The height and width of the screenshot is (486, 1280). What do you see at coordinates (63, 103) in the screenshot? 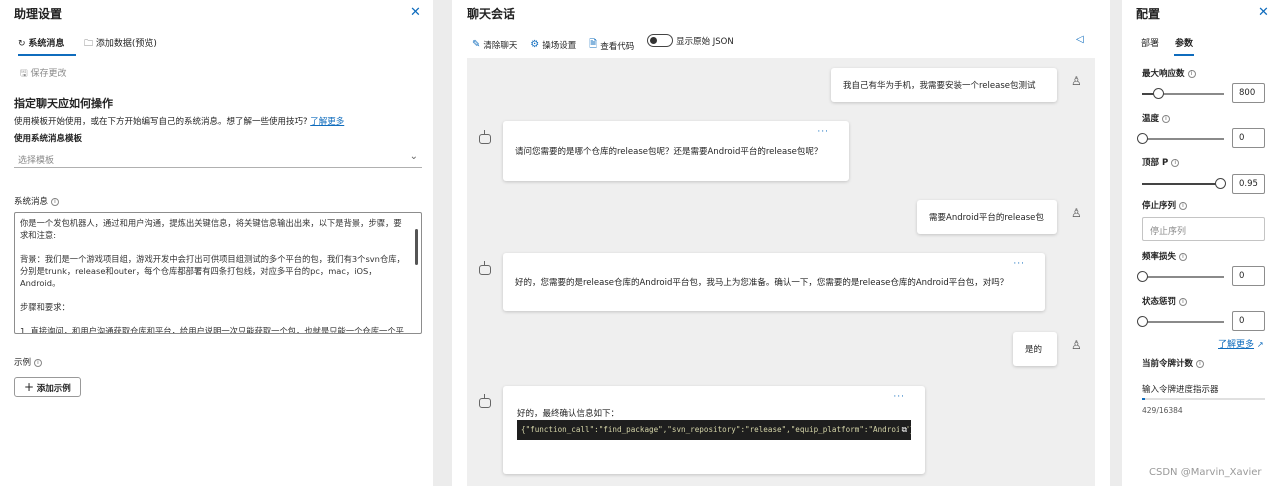
I see `section-heading: 指定聊天应如何操作` at bounding box center [63, 103].